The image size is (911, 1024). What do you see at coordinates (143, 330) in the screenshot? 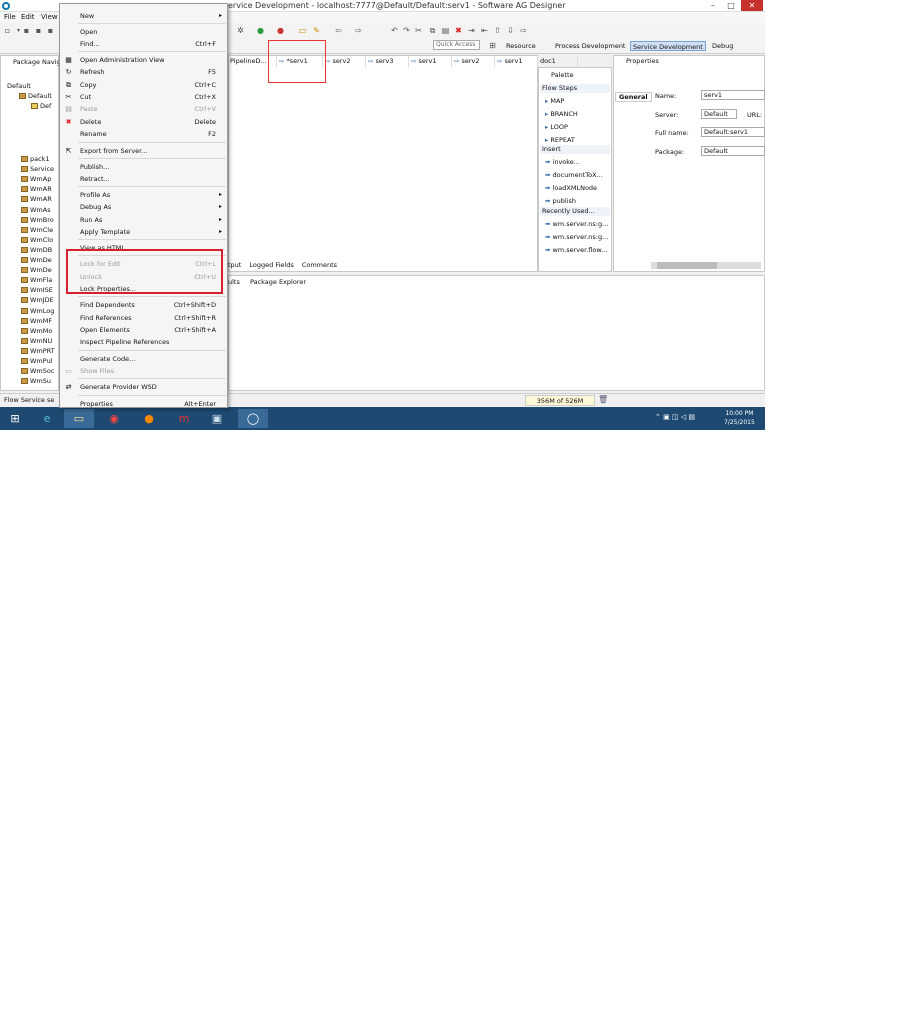
I see `context-menu-item: Open Elements Ctrl+Shift+A` at bounding box center [143, 330].